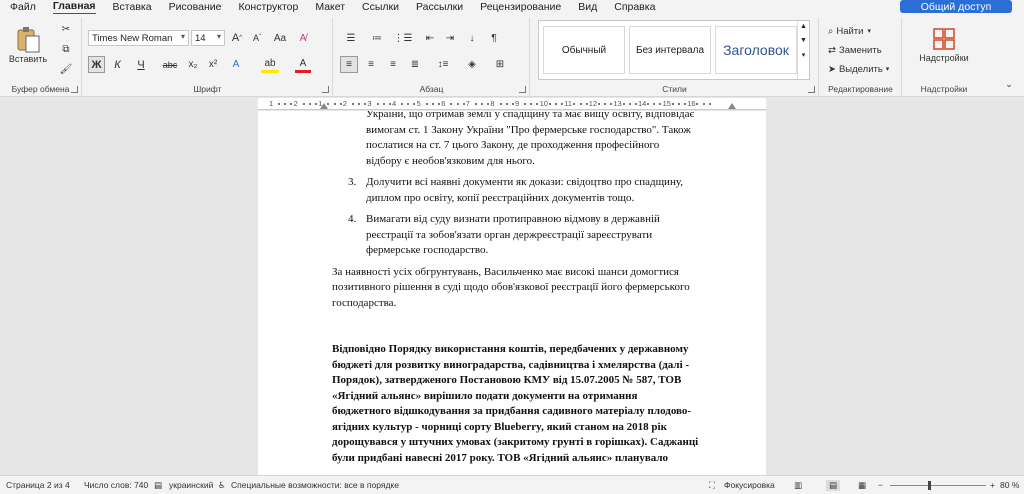  What do you see at coordinates (191, 485) in the screenshot?
I see `language: украинский` at bounding box center [191, 485].